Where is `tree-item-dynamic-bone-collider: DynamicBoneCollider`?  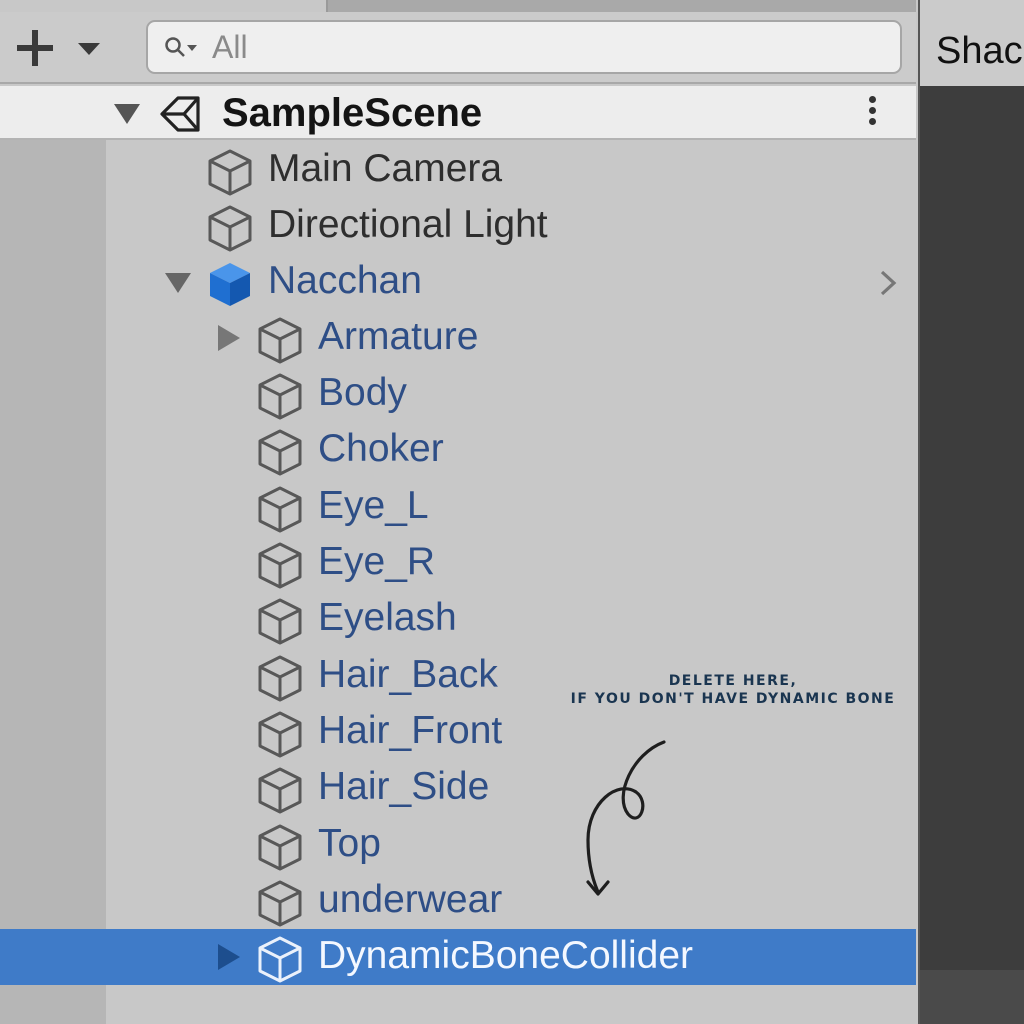
tree-item-dynamic-bone-collider: DynamicBoneCollider is located at coordinates (458, 957).